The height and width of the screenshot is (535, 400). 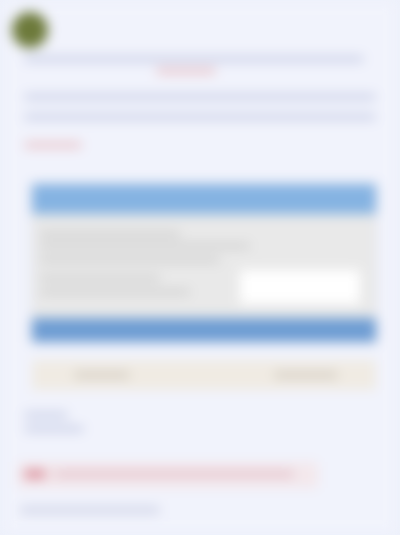 What do you see at coordinates (306, 375) in the screenshot?
I see `link-preview-meta` at bounding box center [306, 375].